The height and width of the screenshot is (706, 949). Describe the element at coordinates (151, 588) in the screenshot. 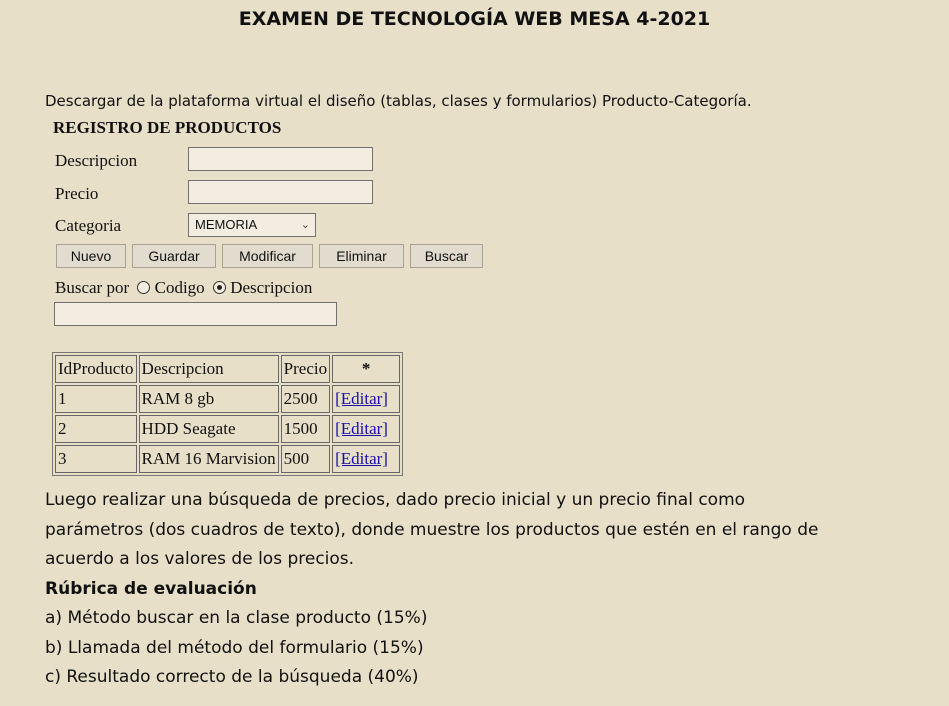

I see `rubric-title: Rúbrica de evaluación` at that location.